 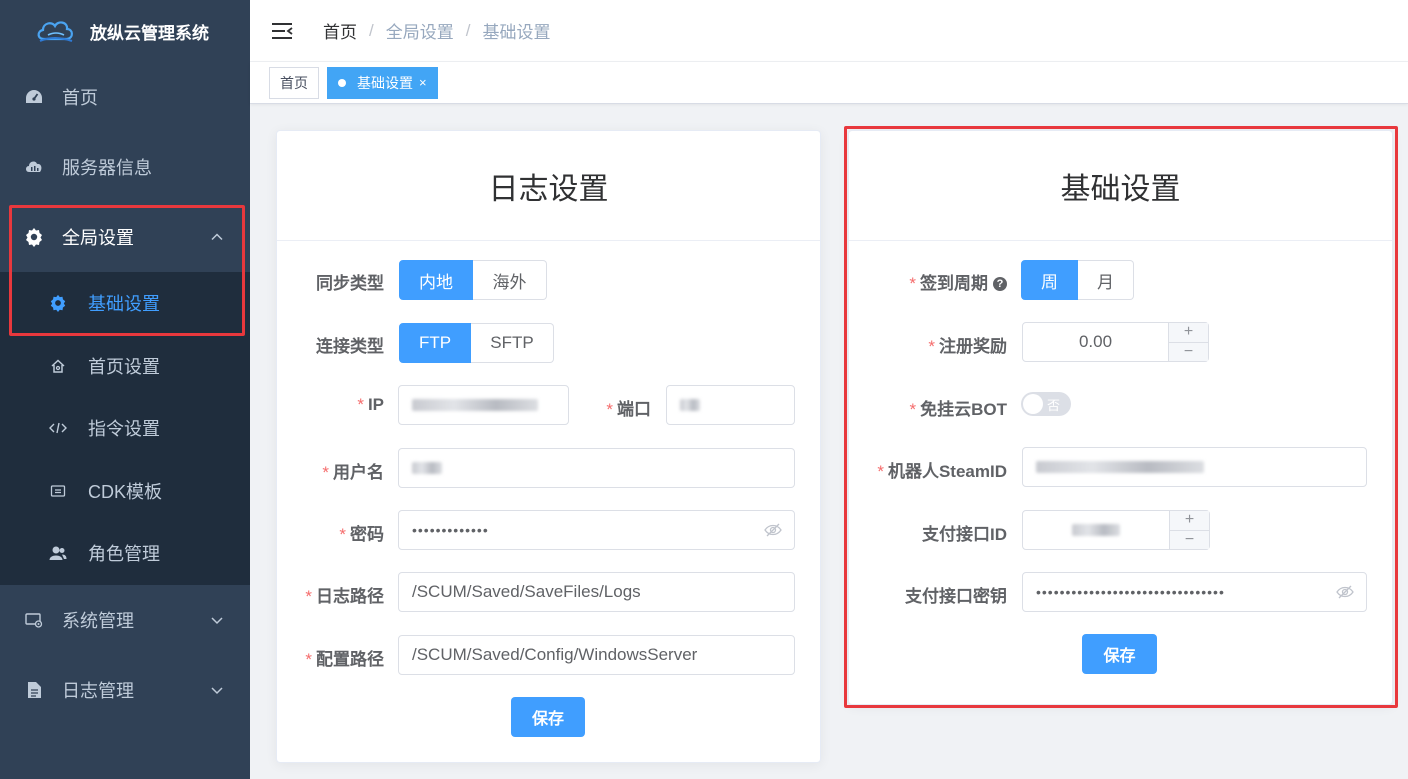 I want to click on stepper-value: 0.00, so click(x=1095, y=342).